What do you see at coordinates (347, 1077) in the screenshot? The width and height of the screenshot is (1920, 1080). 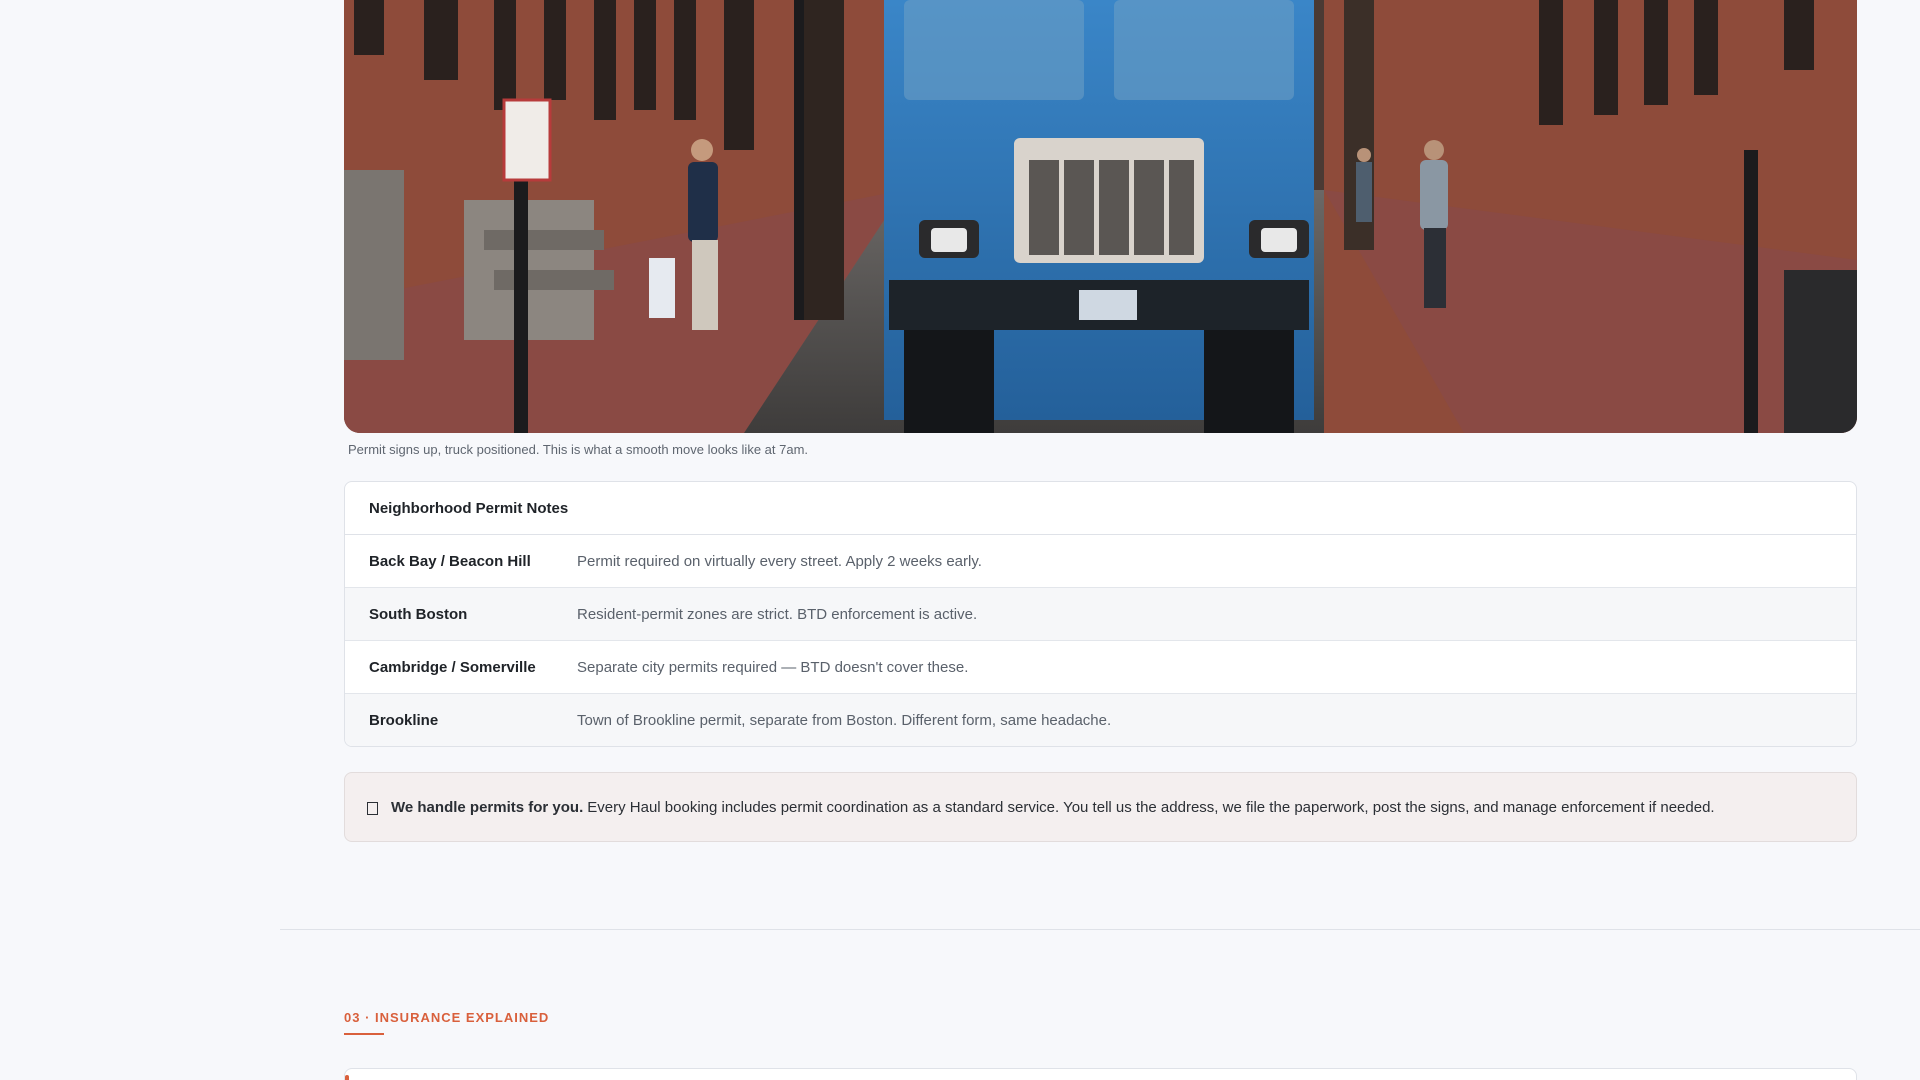 I see `card-accent` at bounding box center [347, 1077].